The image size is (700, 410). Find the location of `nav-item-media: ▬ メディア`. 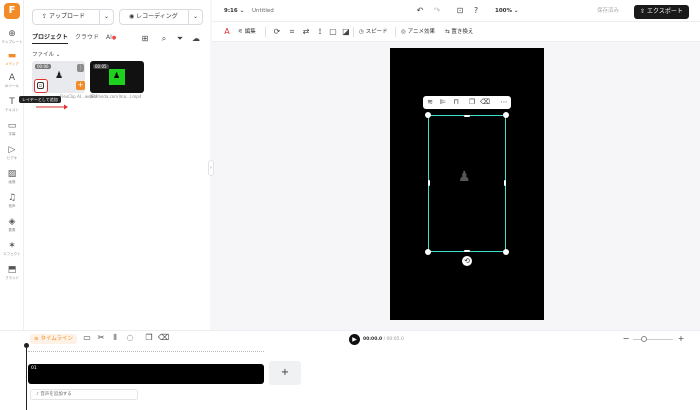

nav-item-media: ▬ メディア is located at coordinates (12, 61).